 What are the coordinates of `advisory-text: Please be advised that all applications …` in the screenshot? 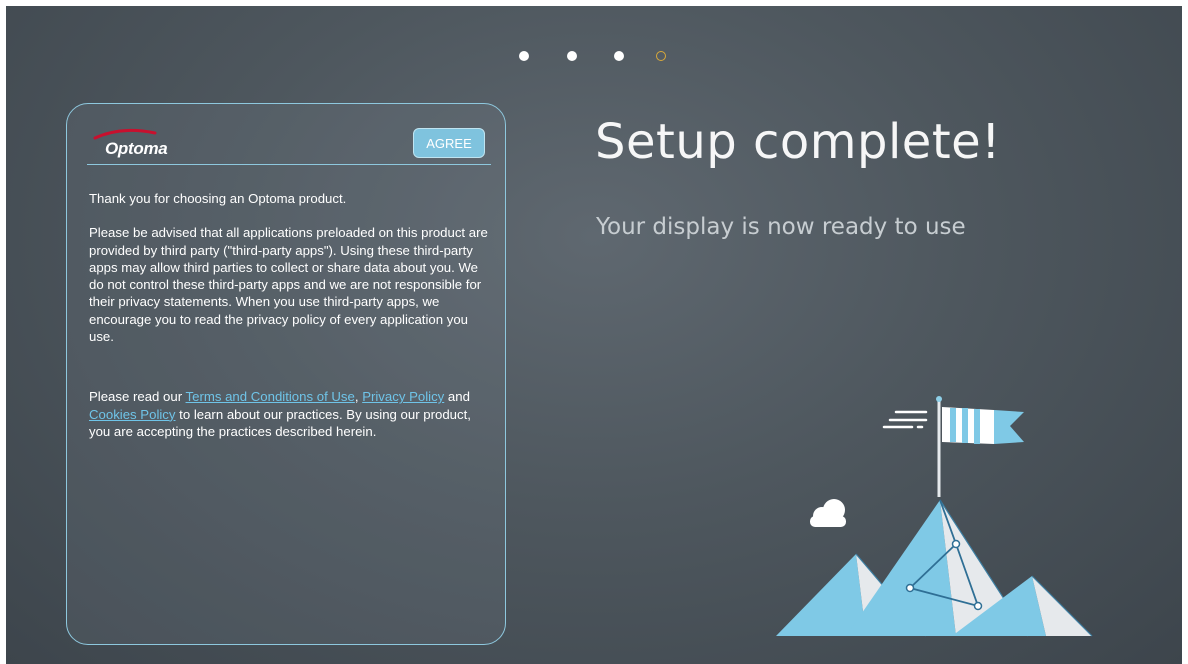 It's located at (288, 285).